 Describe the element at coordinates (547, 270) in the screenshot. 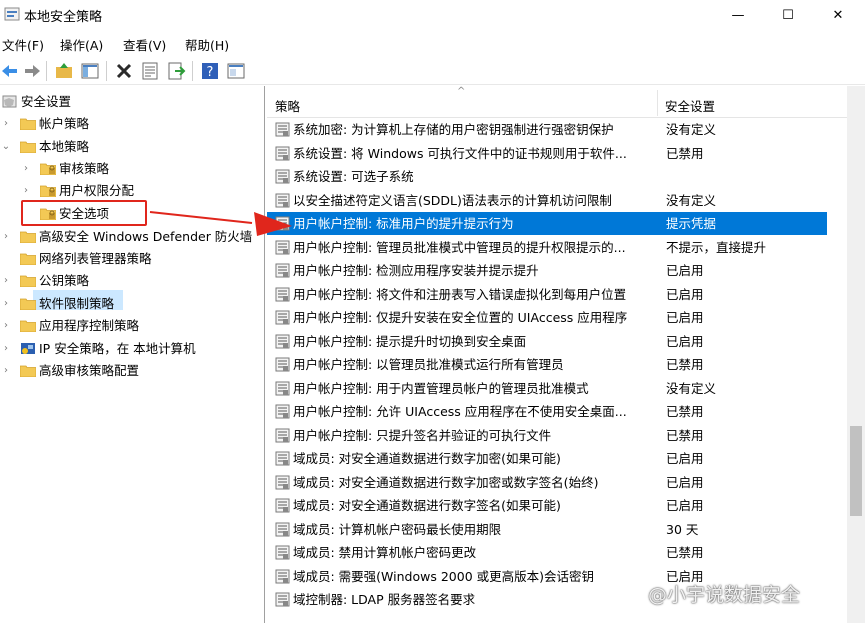

I see `table-row: 用户帐户控制: 检测应用程序安装并提示提升 已启用` at that location.